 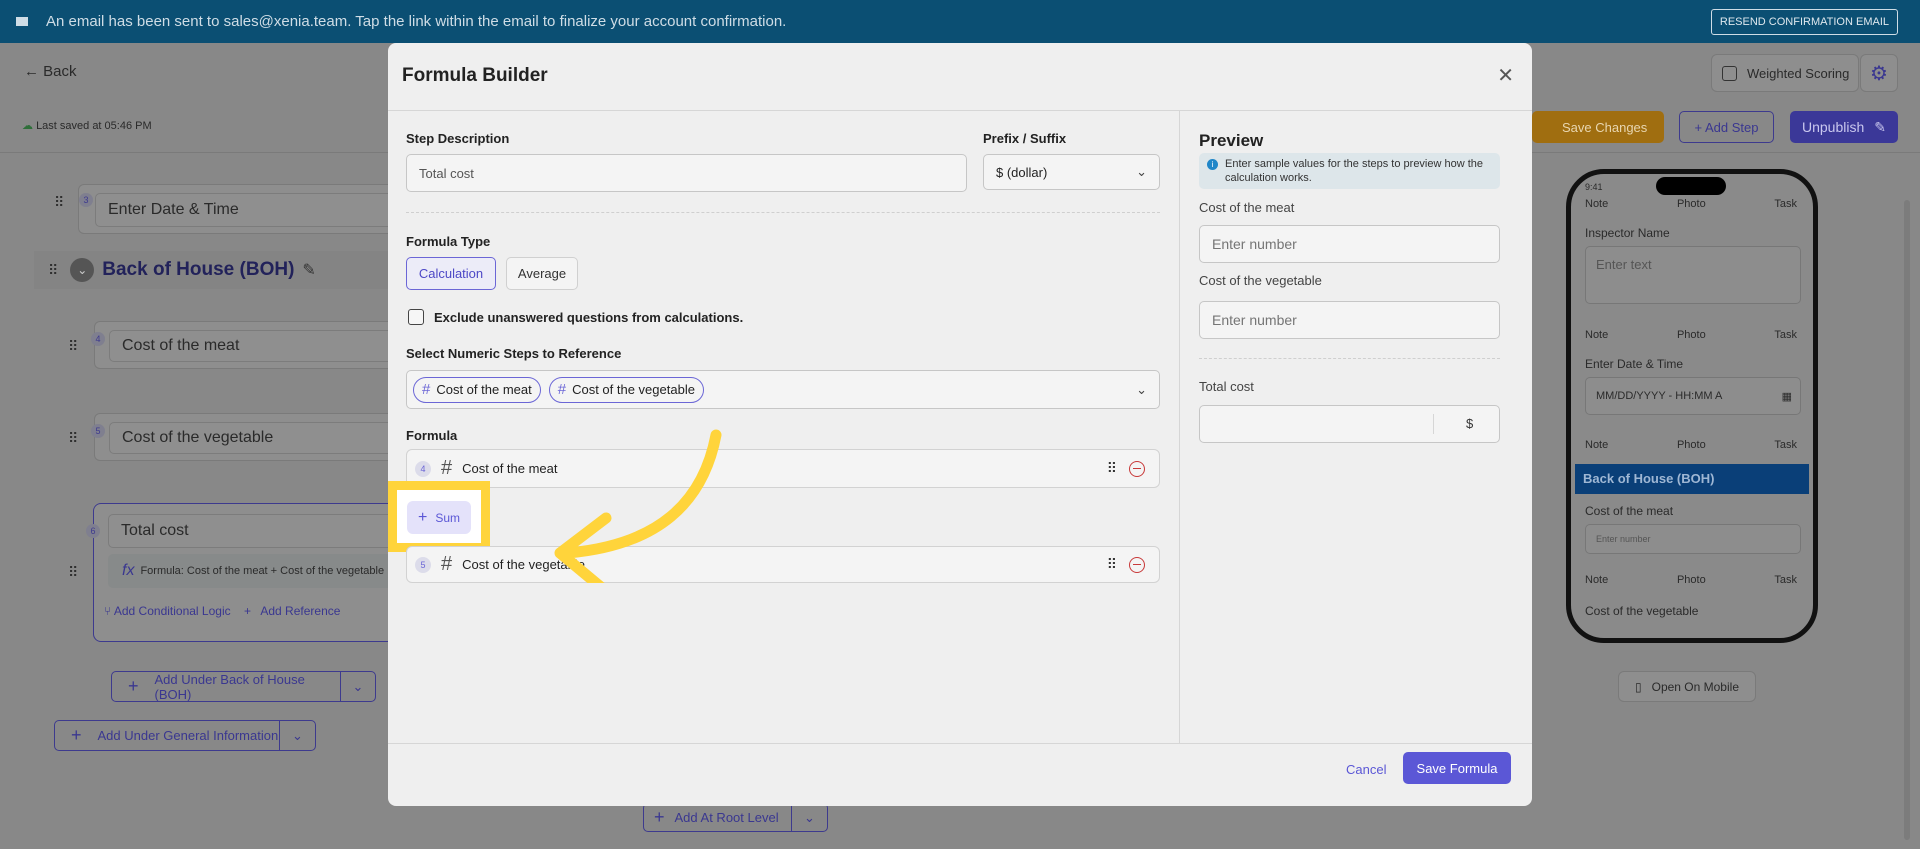 What do you see at coordinates (259, 438) in the screenshot?
I see `step-title-input: Cost of the vegetable` at bounding box center [259, 438].